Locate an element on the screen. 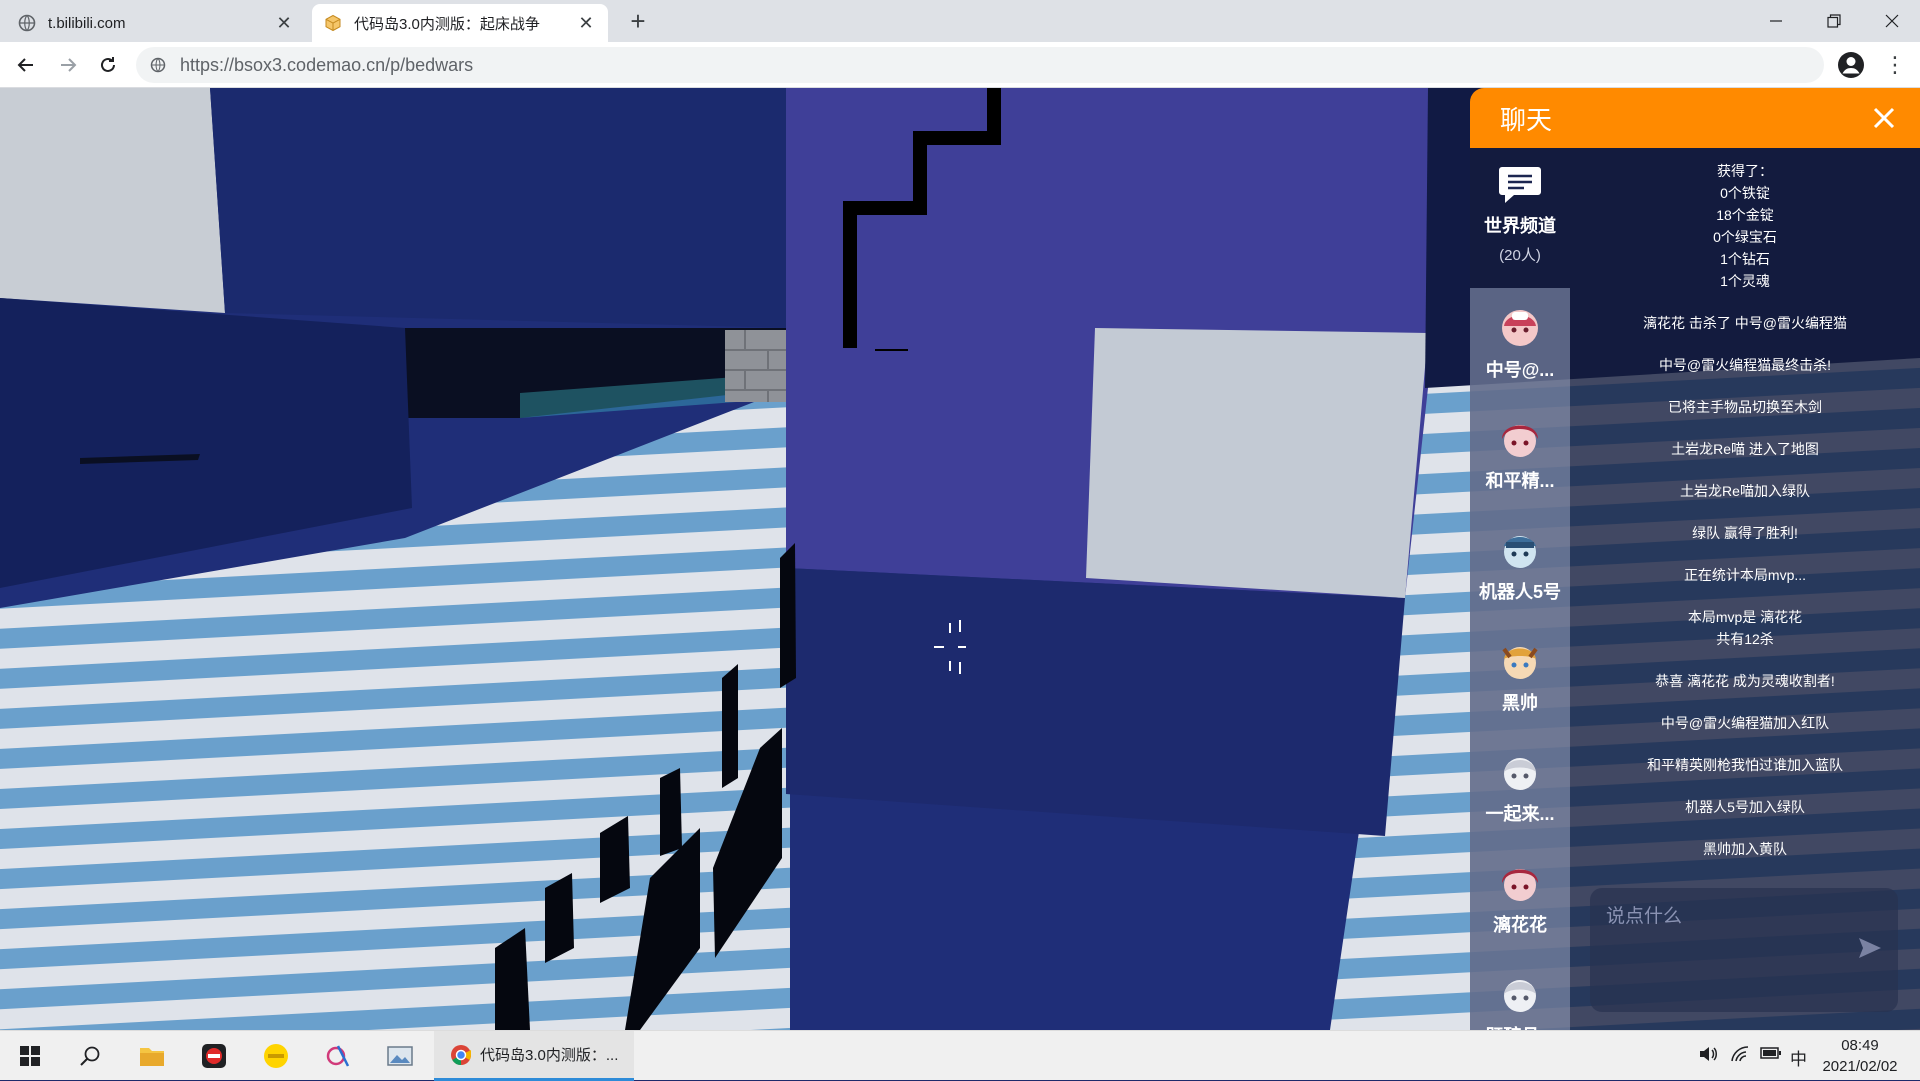  chat-message: 中号@雷火编程猫加入红队 is located at coordinates (1745, 723).